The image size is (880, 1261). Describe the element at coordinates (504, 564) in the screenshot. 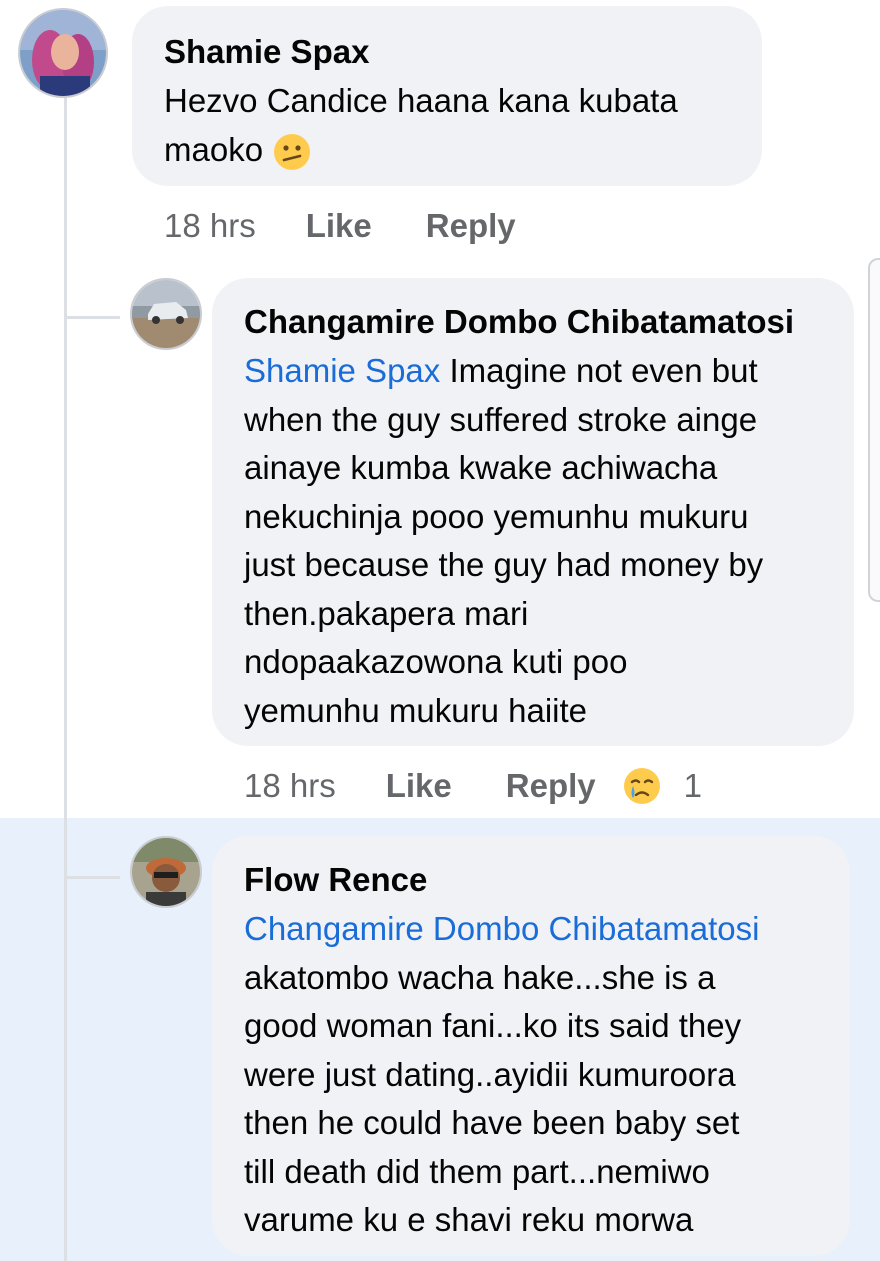

I see `comment-text-line: just because the guy had money by` at that location.